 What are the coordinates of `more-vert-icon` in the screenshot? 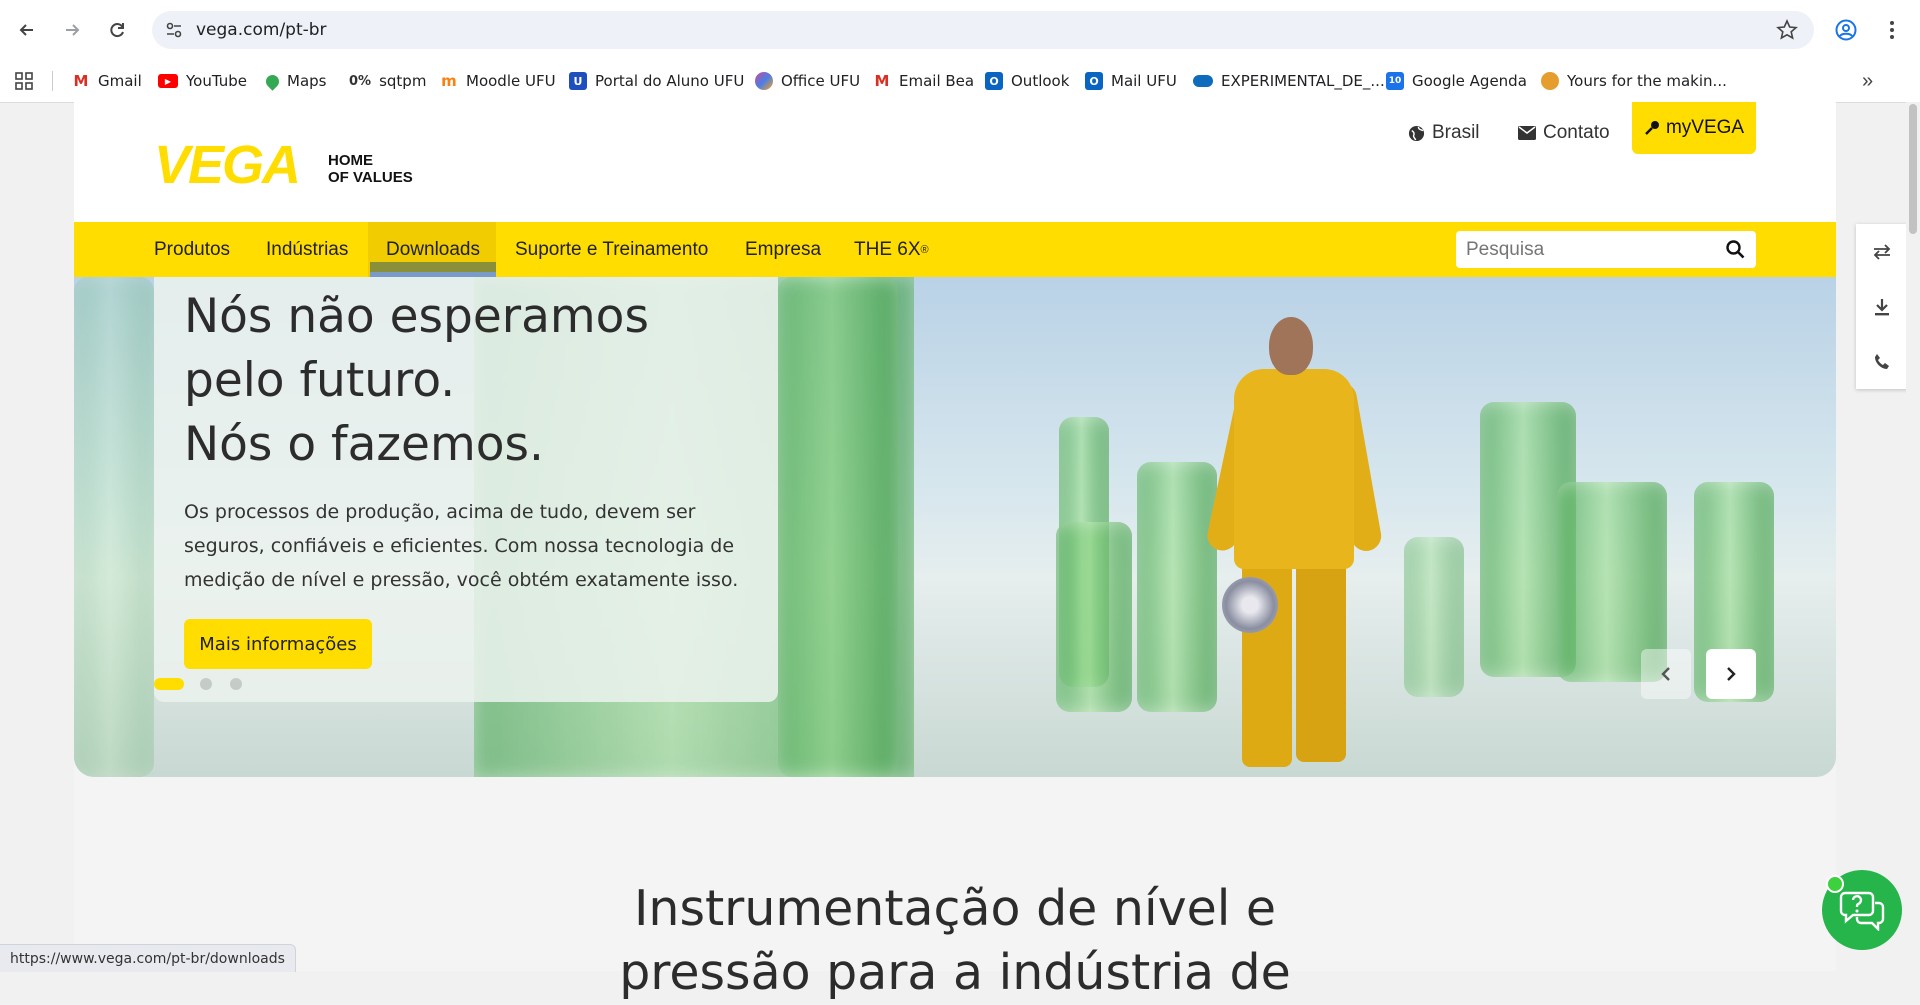 It's located at (1892, 30).